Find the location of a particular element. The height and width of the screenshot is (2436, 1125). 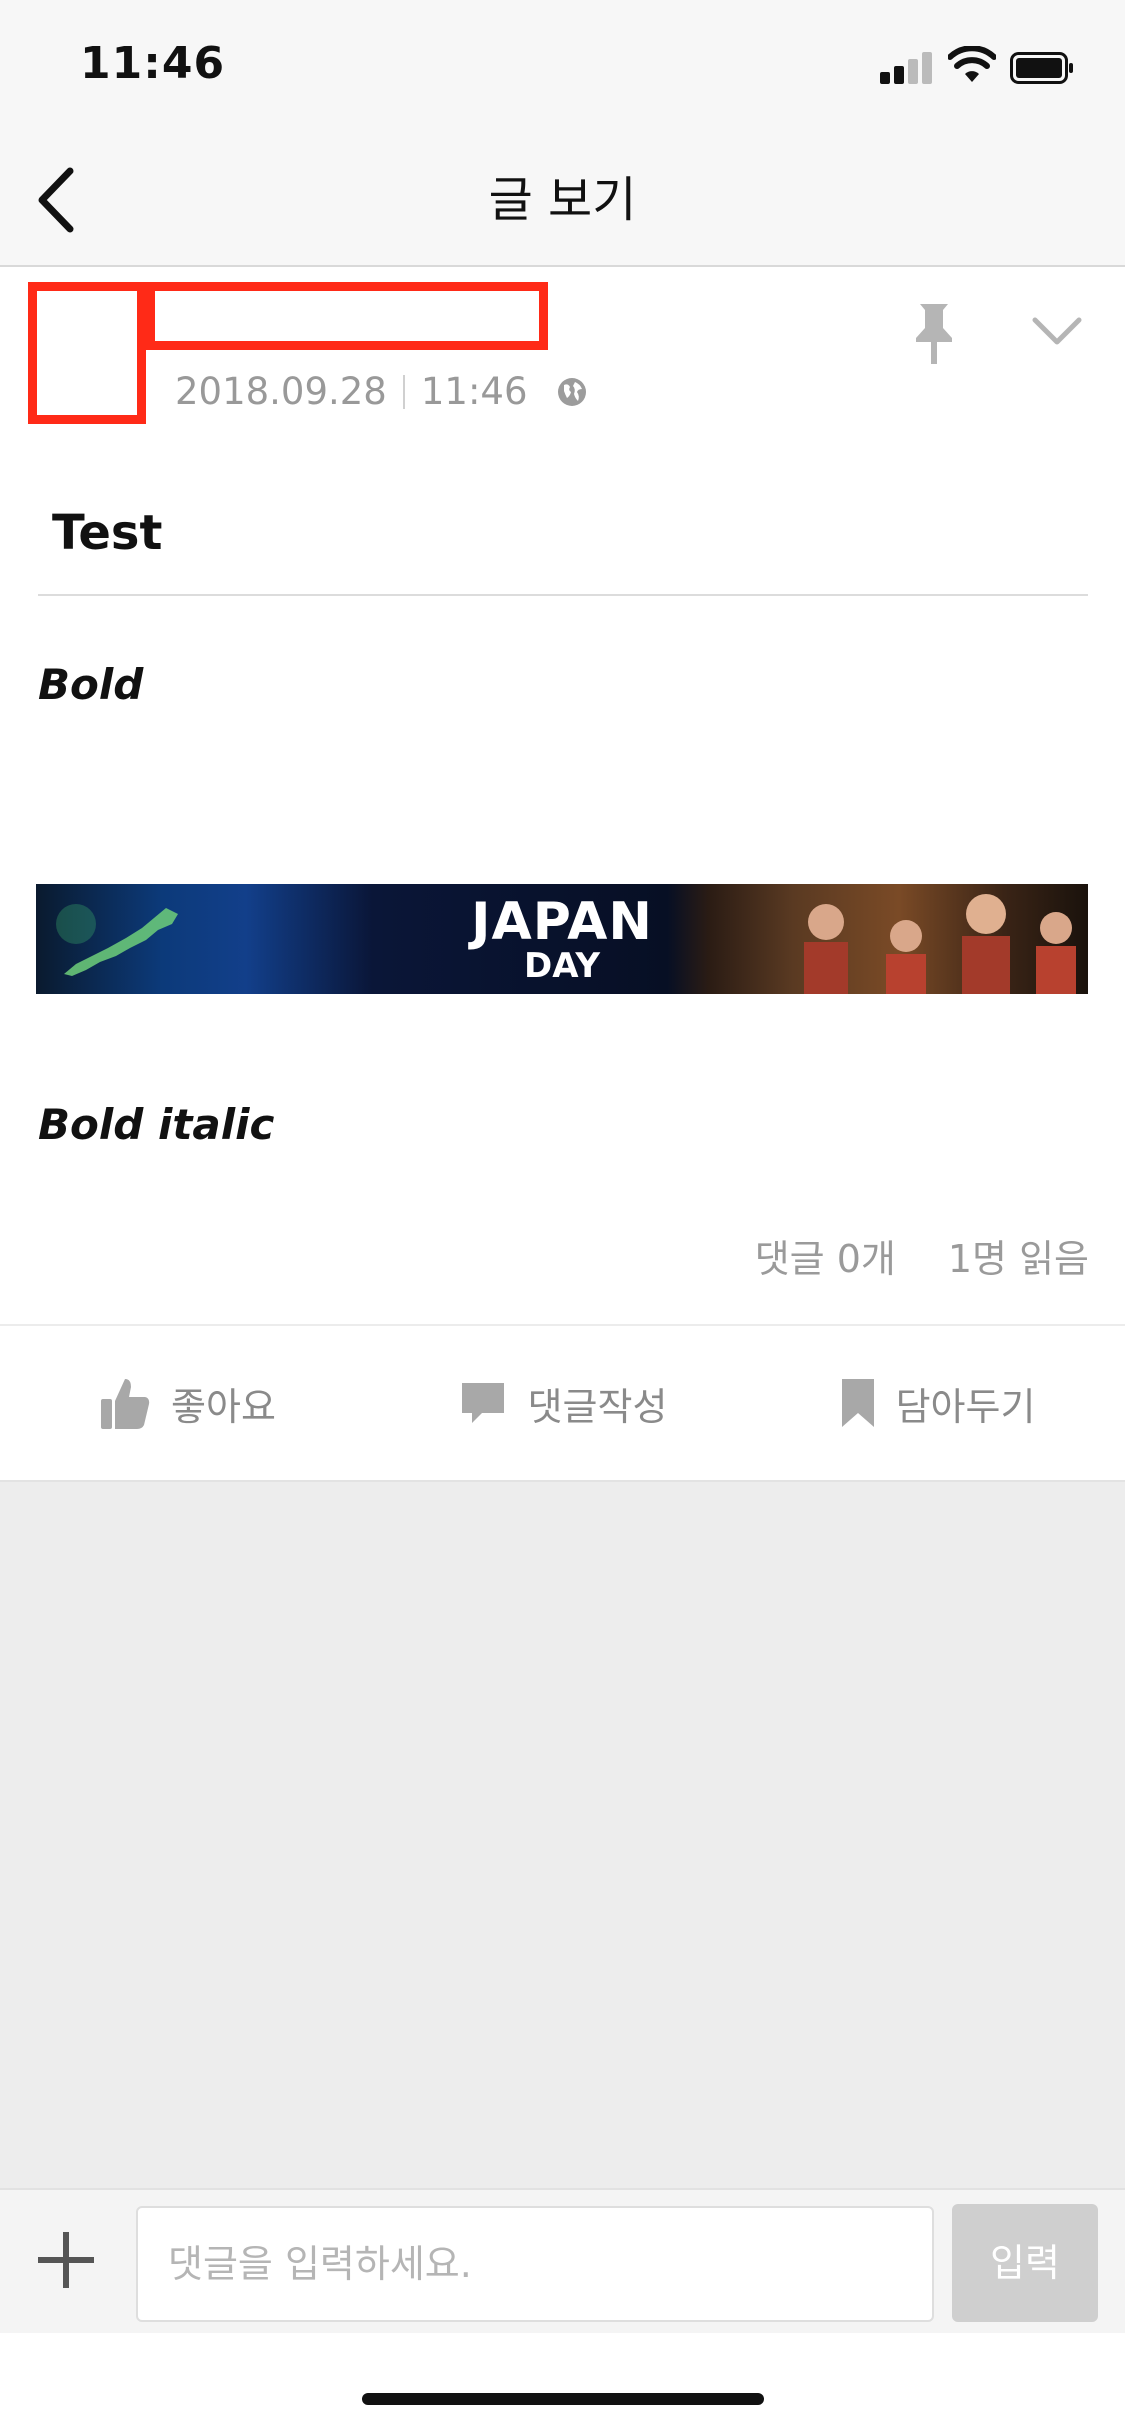

cellular-signal-icon is located at coordinates (906, 67).